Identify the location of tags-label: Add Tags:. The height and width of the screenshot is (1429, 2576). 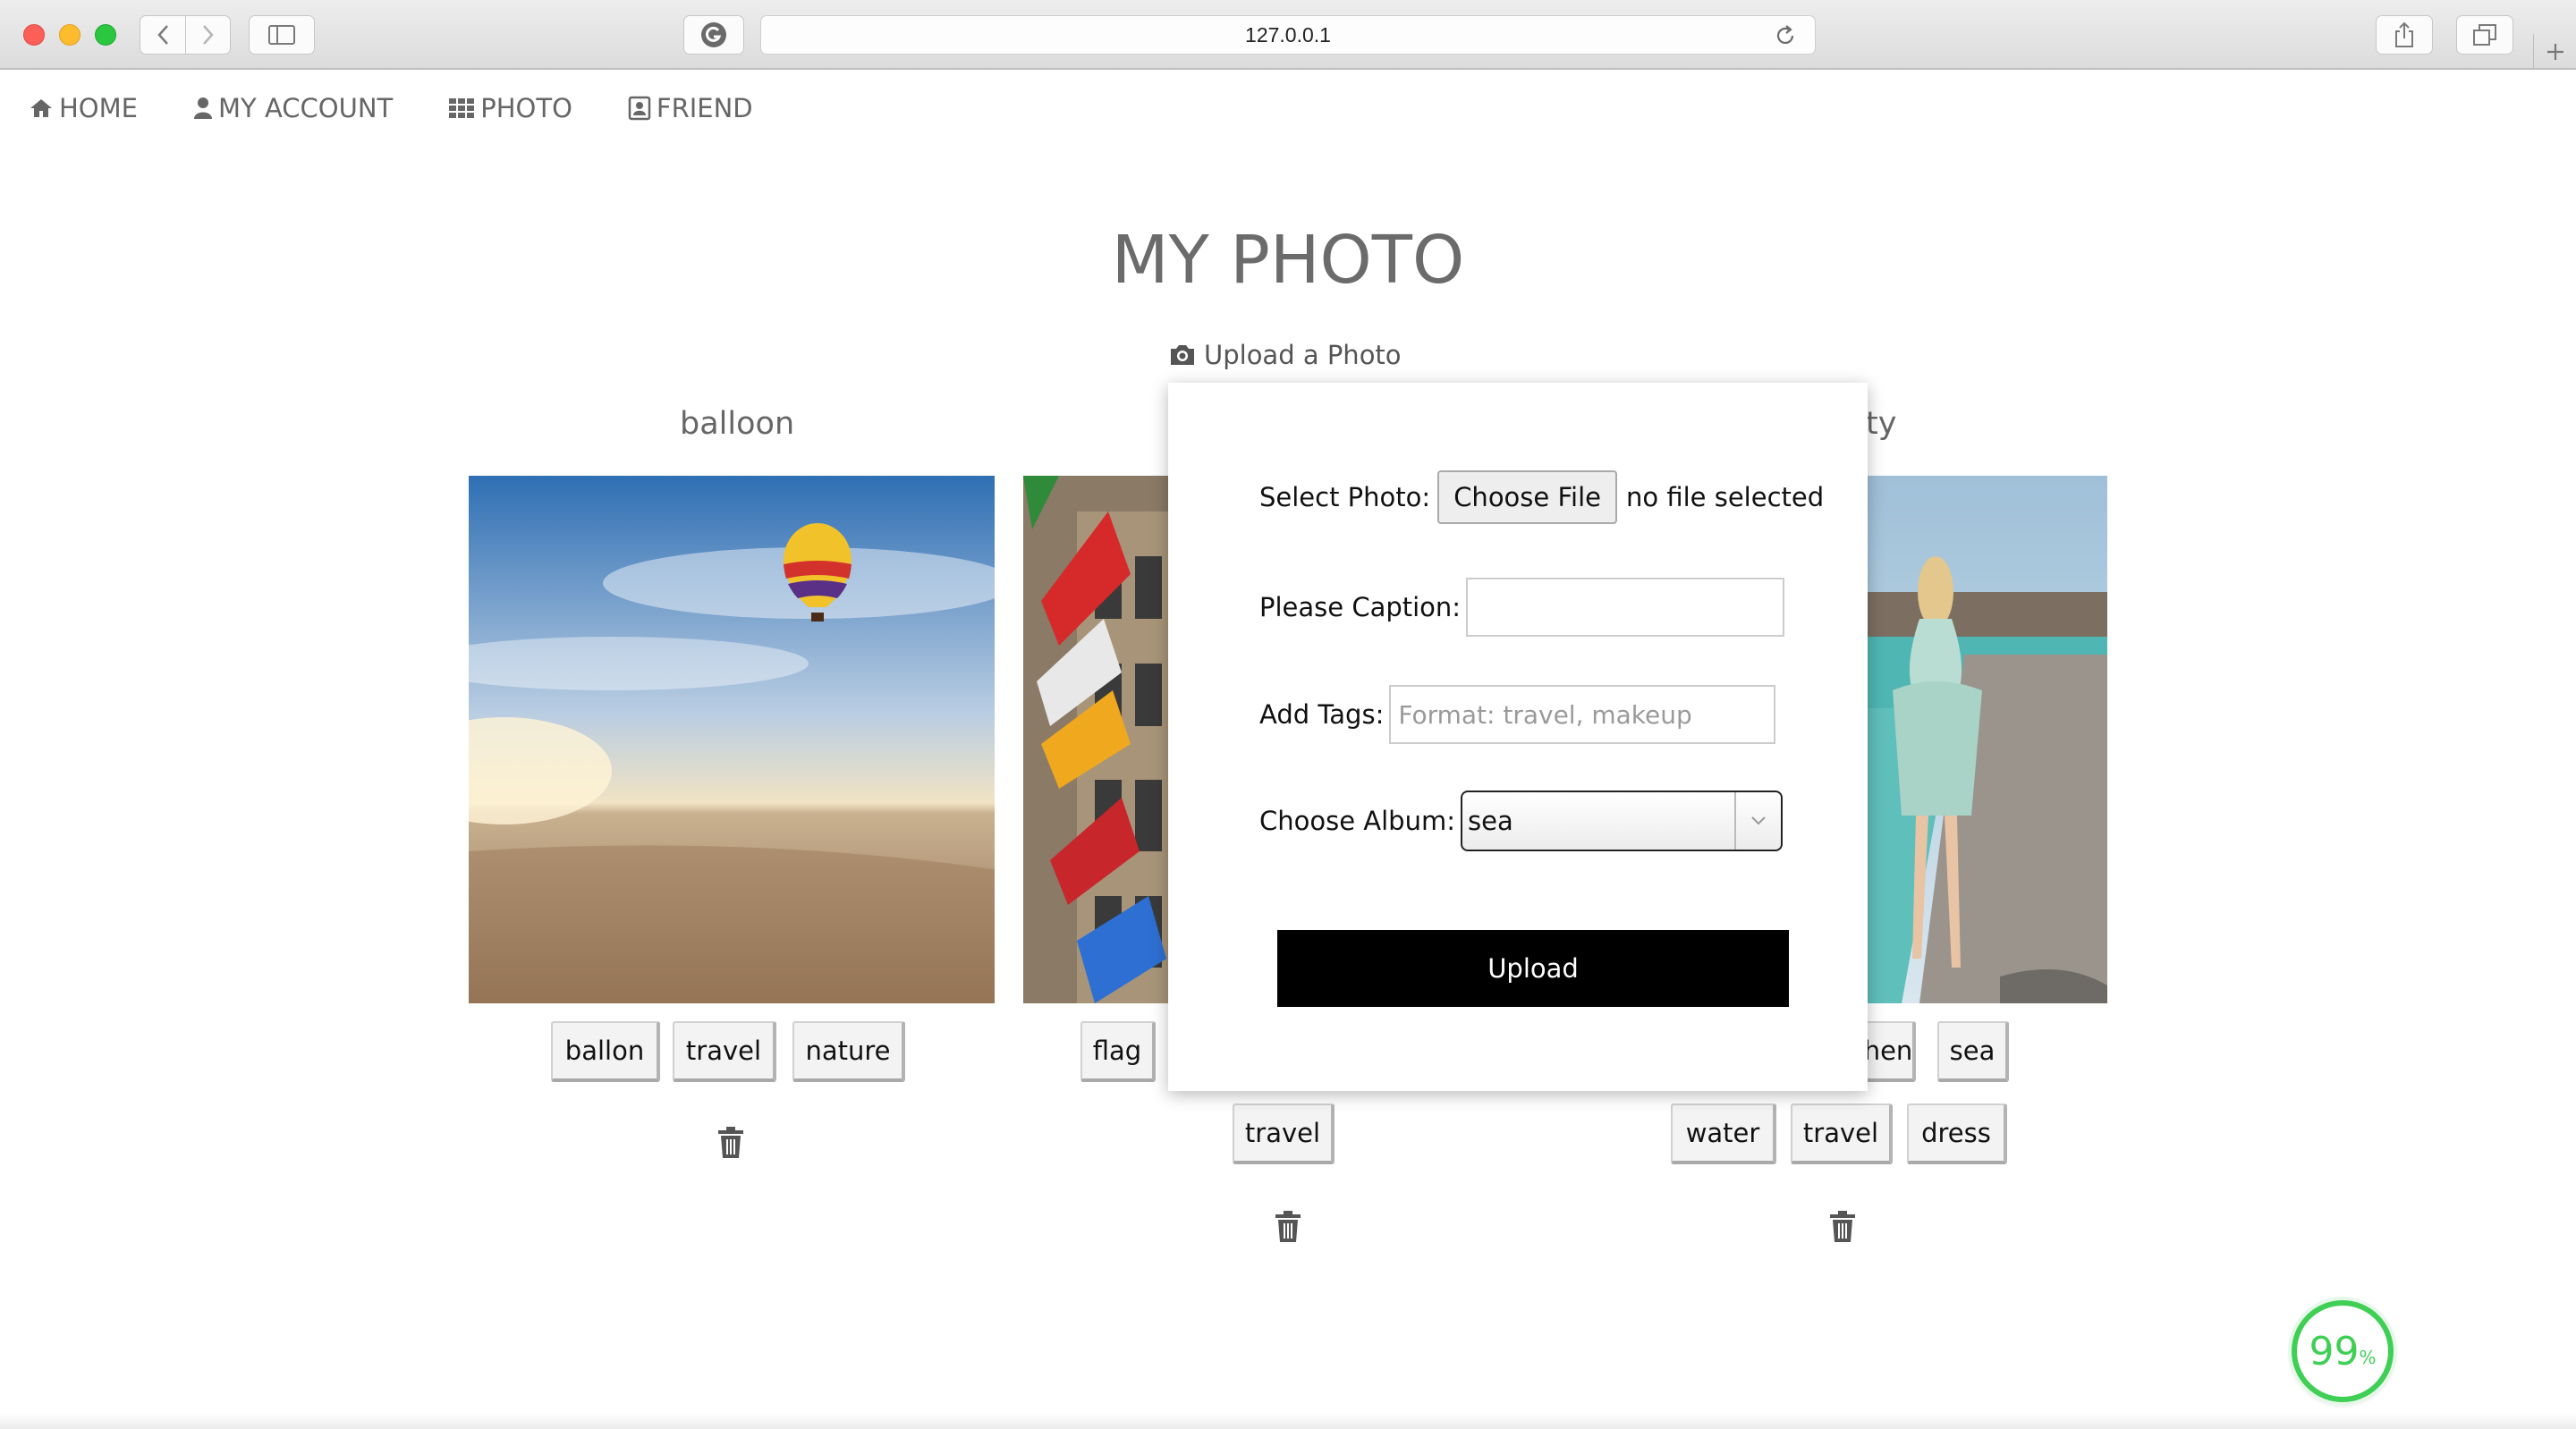
(1322, 714).